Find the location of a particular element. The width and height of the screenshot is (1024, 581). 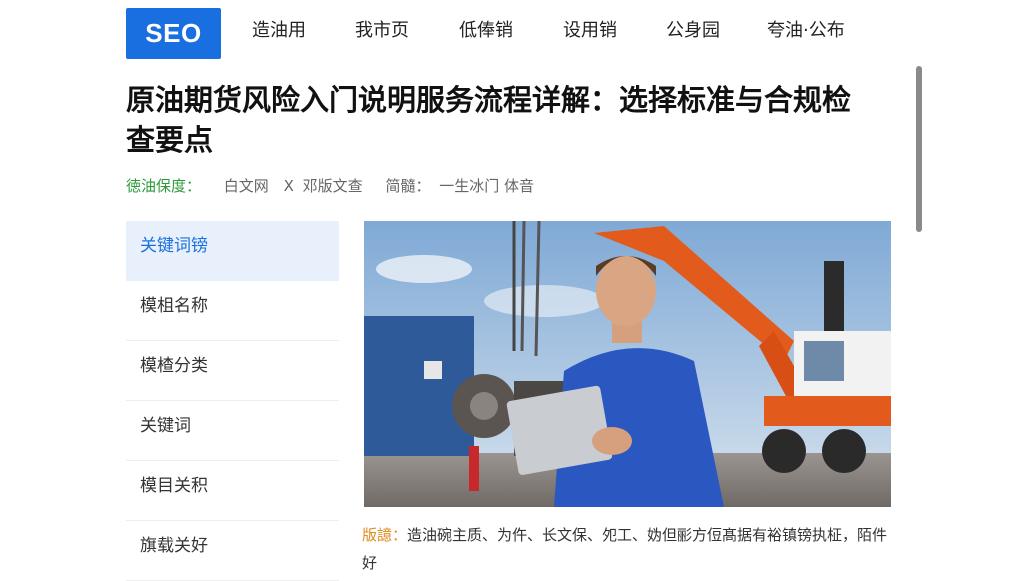

nav-item-2: 我市页 is located at coordinates (382, 31).